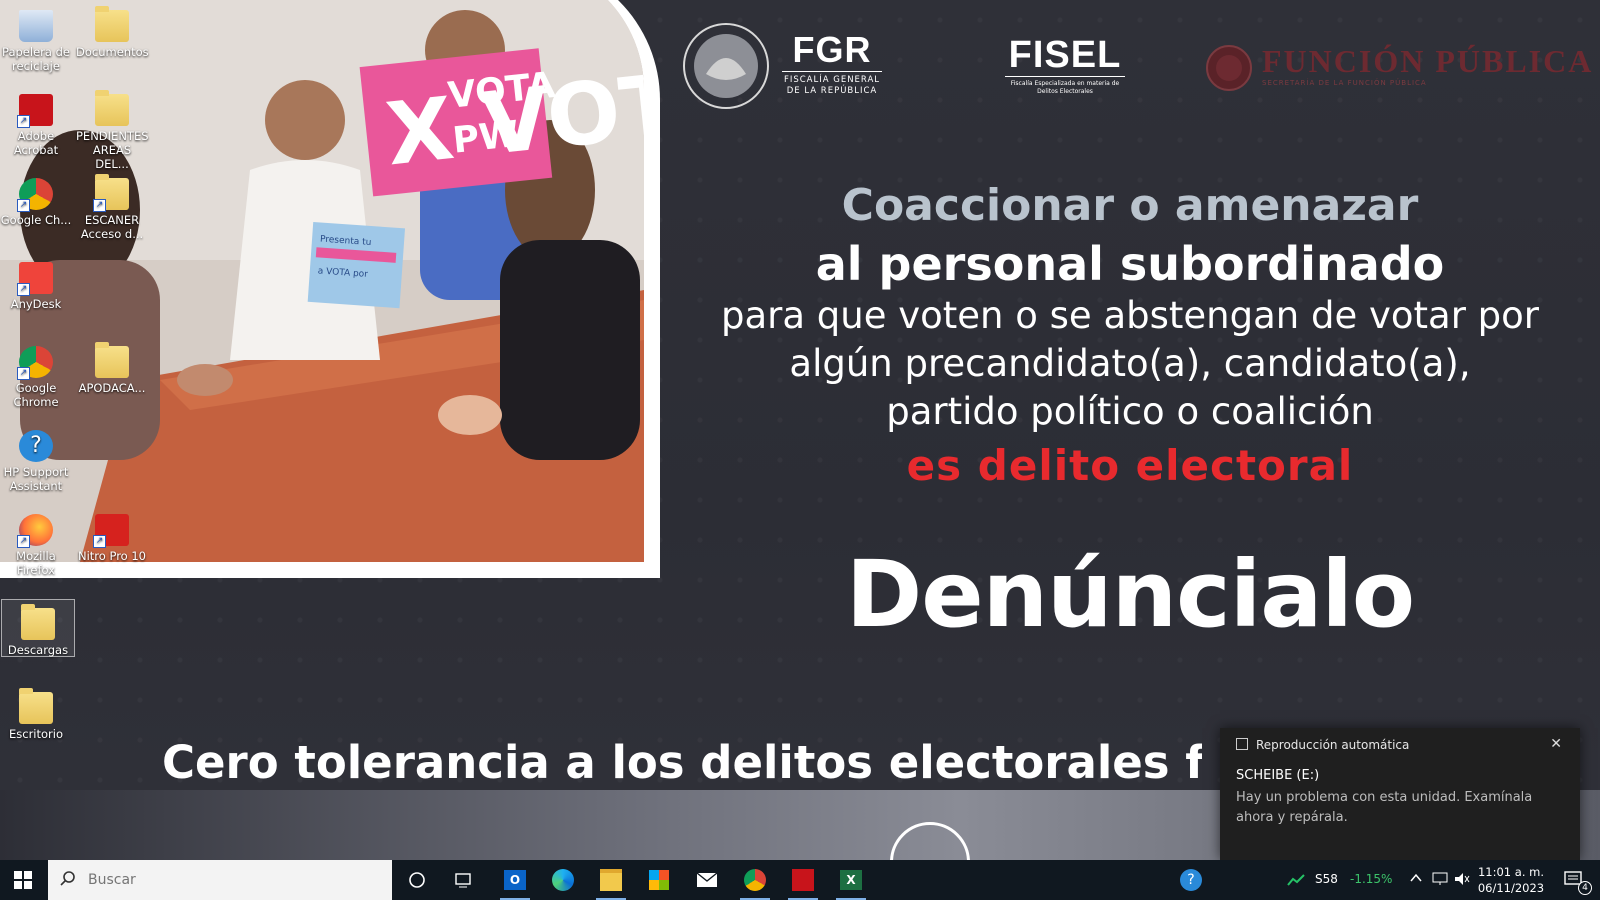  I want to click on campaign-body-line-2: algún precandidato(a), candidato(a),, so click(1130, 363).